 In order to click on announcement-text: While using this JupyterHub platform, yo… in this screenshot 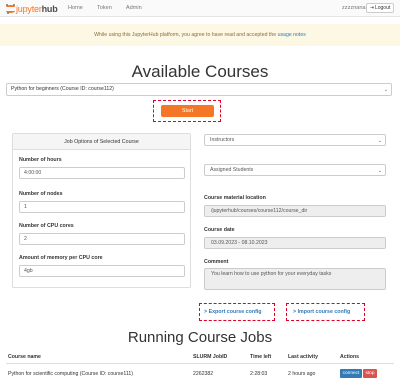, I will do `click(185, 35)`.